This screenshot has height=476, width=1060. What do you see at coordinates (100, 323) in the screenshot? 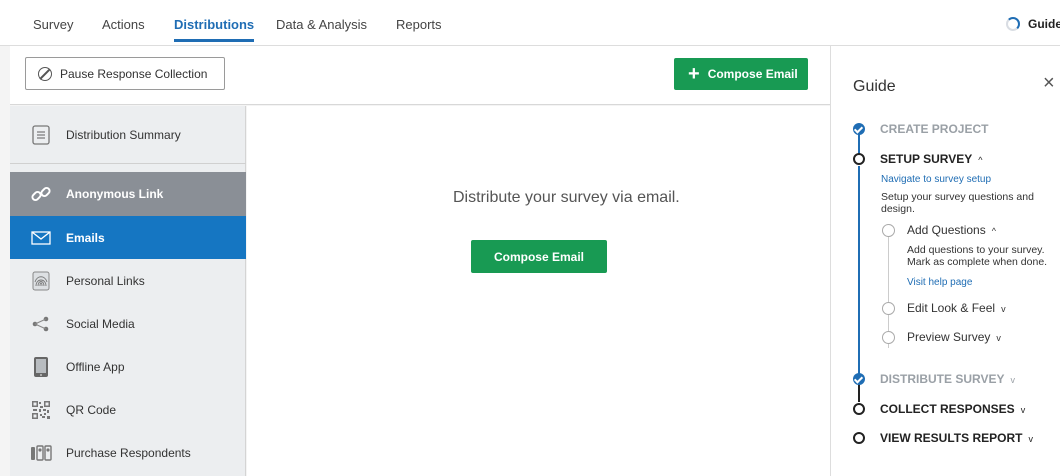
I see `sidebar-item-label: Social Media` at bounding box center [100, 323].